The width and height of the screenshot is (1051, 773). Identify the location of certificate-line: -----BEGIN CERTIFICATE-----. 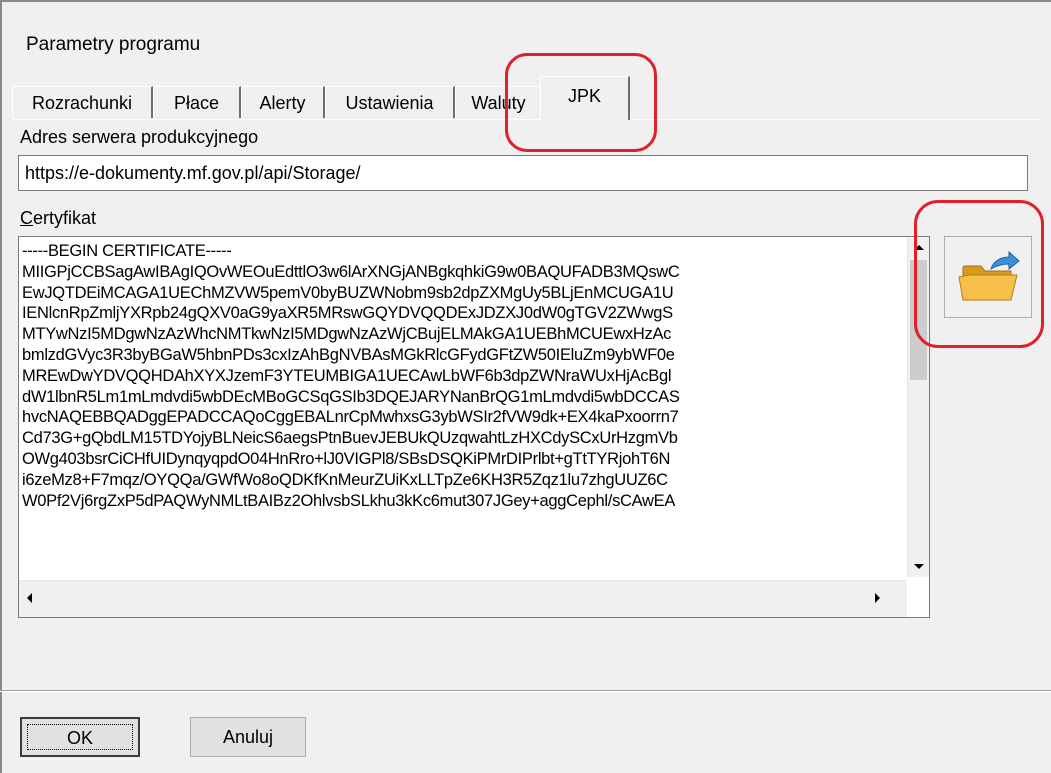
(127, 251).